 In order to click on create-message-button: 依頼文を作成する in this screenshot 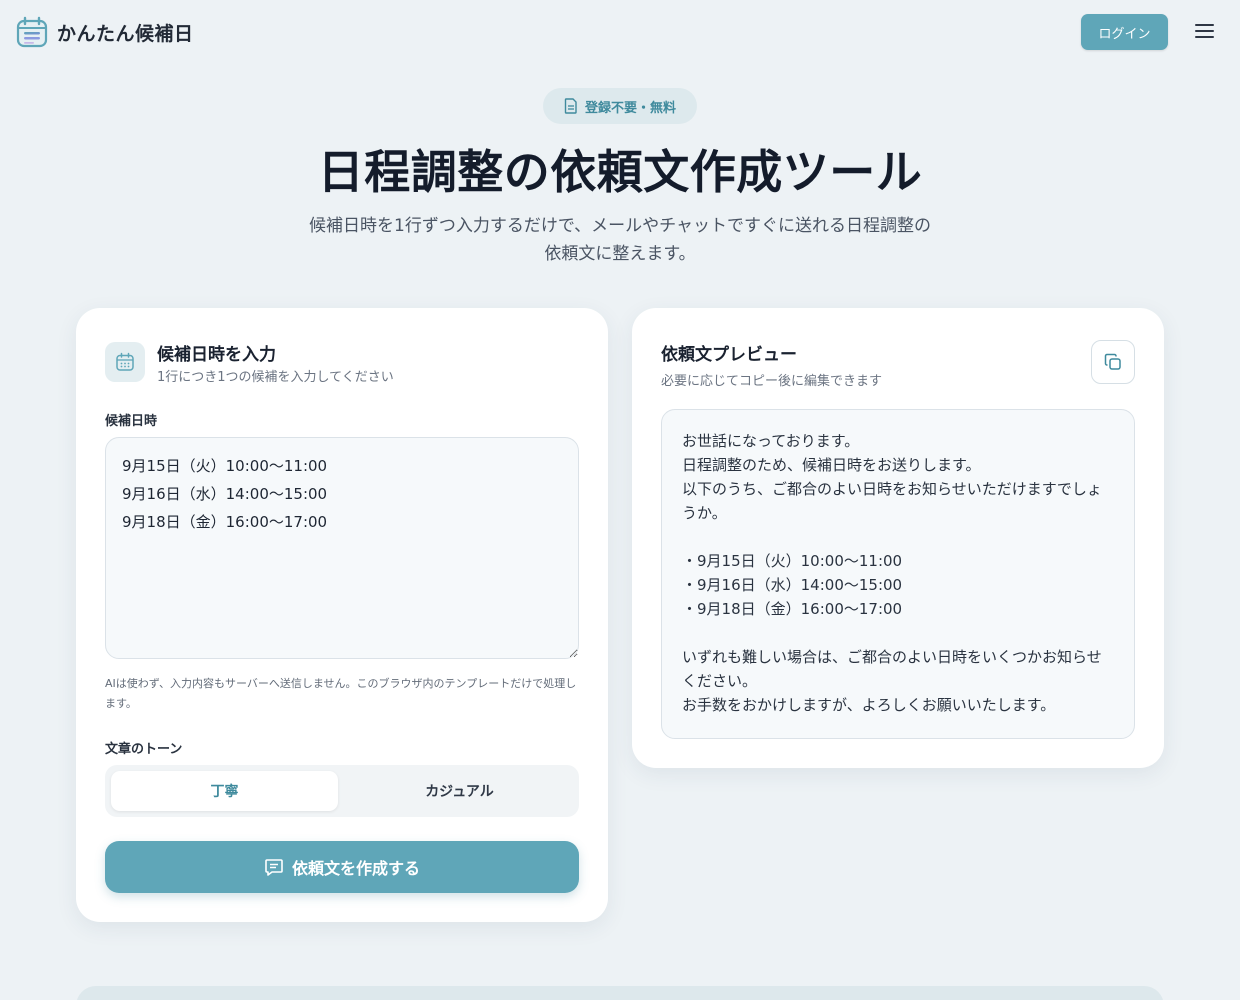, I will do `click(342, 867)`.